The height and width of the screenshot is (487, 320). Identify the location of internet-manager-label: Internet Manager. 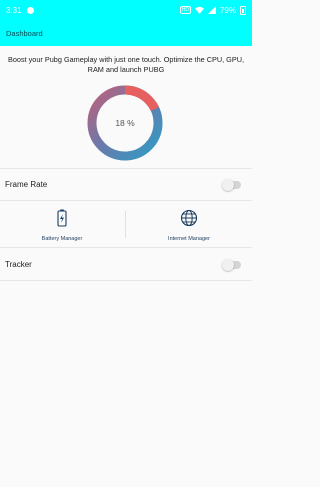
(189, 239).